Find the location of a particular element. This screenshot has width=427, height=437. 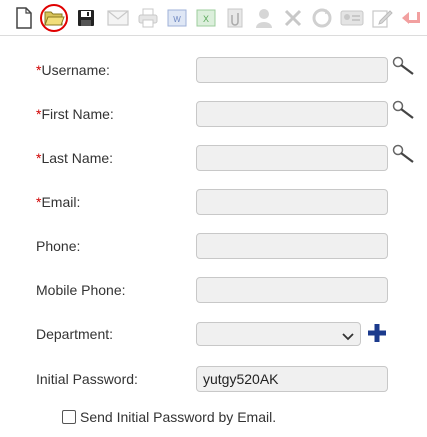

svg-text: W is located at coordinates (177, 19).